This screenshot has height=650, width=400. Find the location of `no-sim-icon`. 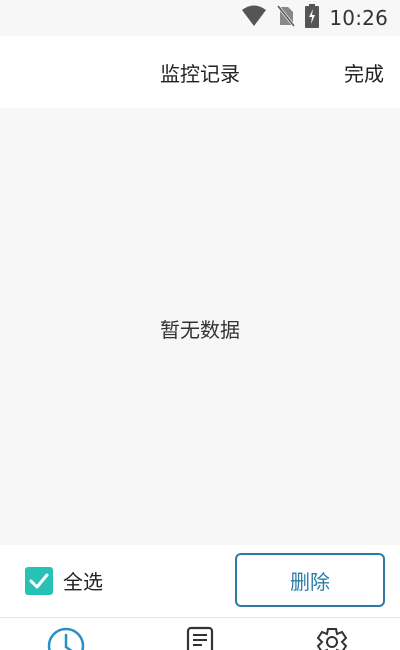

no-sim-icon is located at coordinates (286, 18).